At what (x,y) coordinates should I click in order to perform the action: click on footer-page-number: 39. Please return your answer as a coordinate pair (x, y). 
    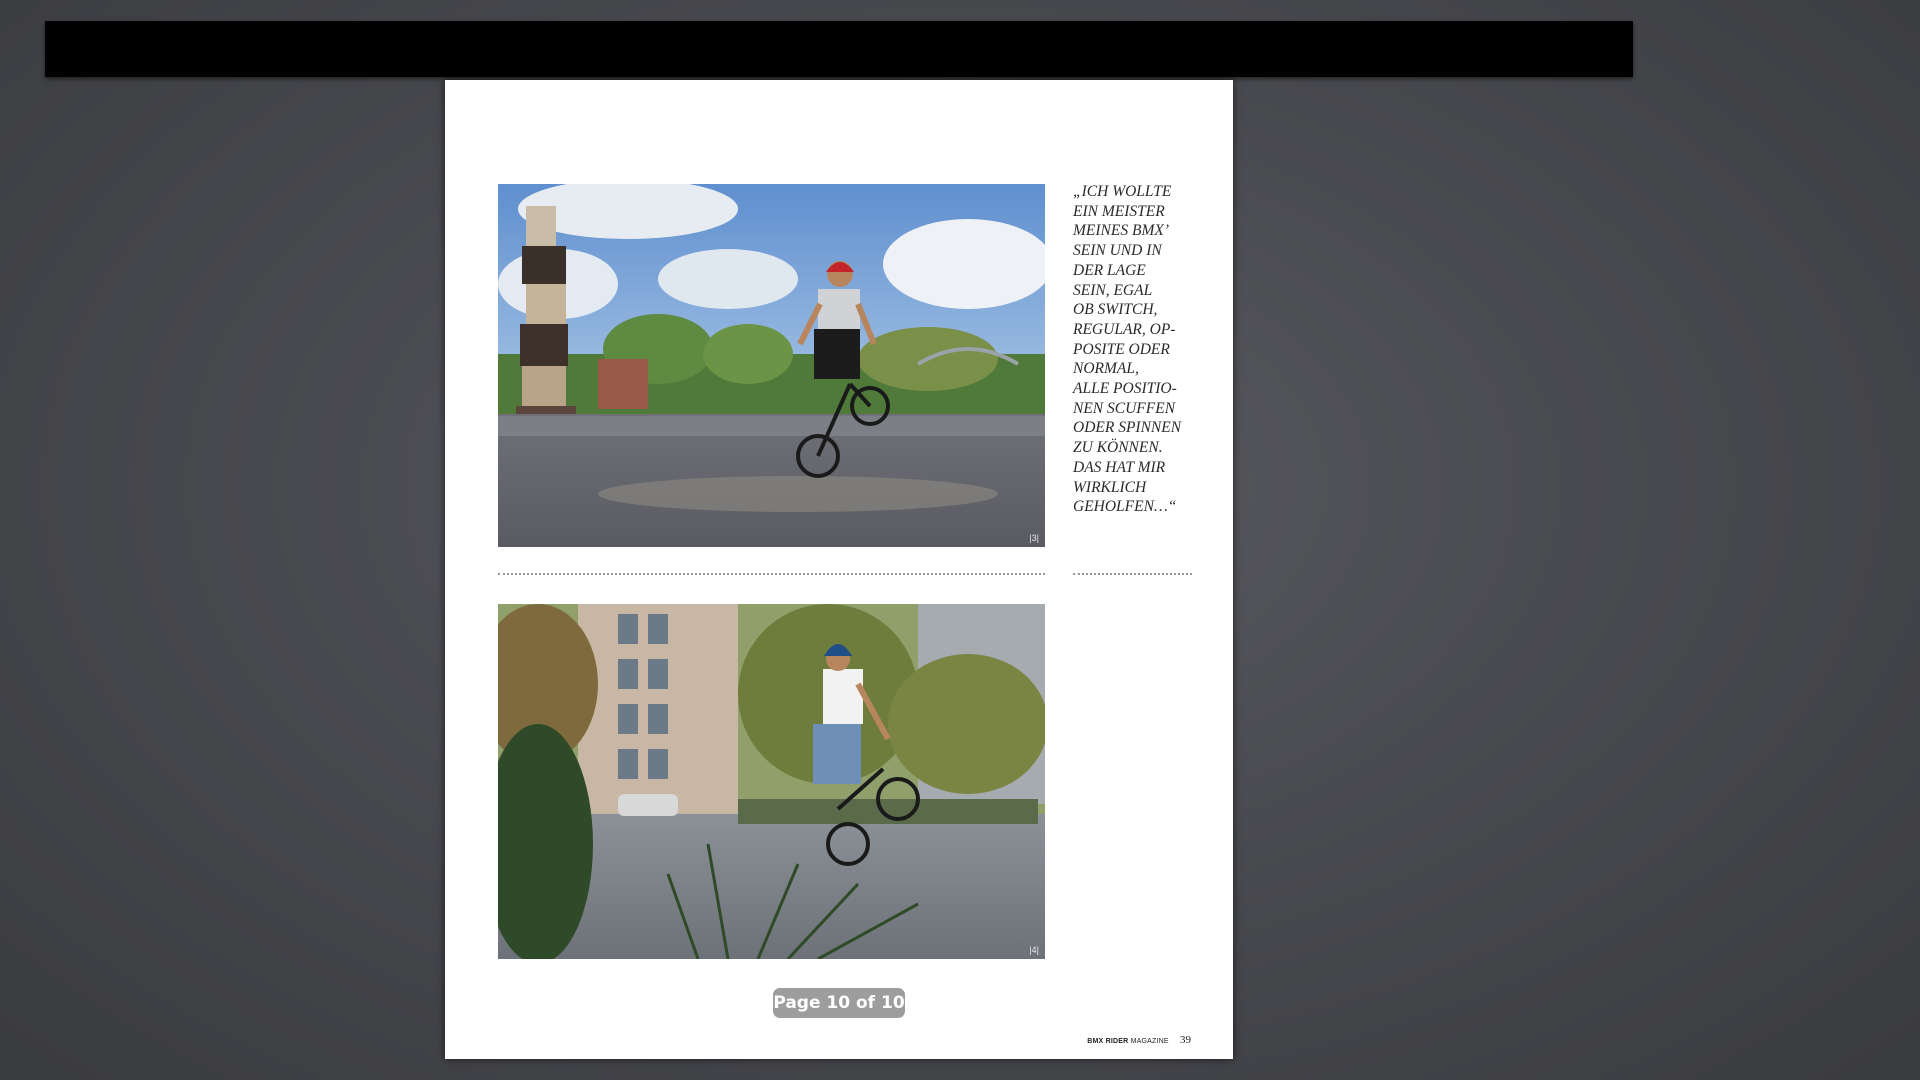
    Looking at the image, I should click on (1185, 1040).